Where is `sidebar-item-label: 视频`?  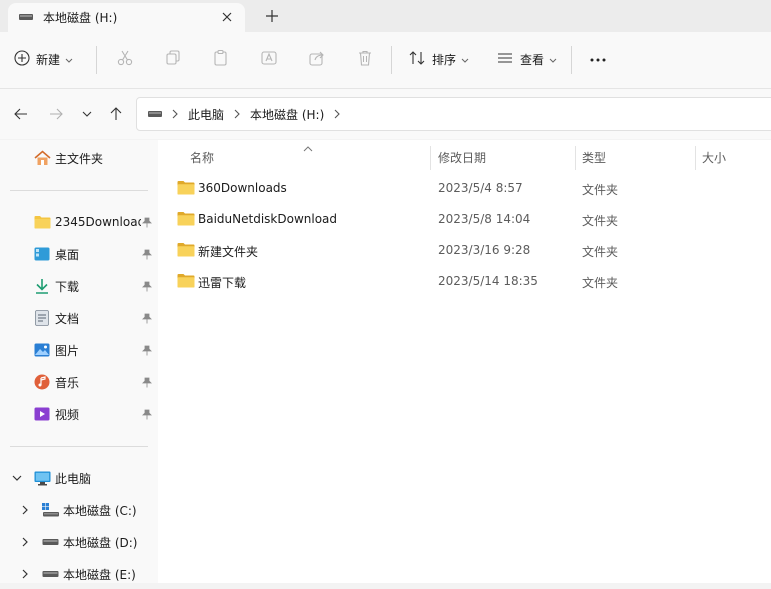
sidebar-item-label: 视频 is located at coordinates (67, 414).